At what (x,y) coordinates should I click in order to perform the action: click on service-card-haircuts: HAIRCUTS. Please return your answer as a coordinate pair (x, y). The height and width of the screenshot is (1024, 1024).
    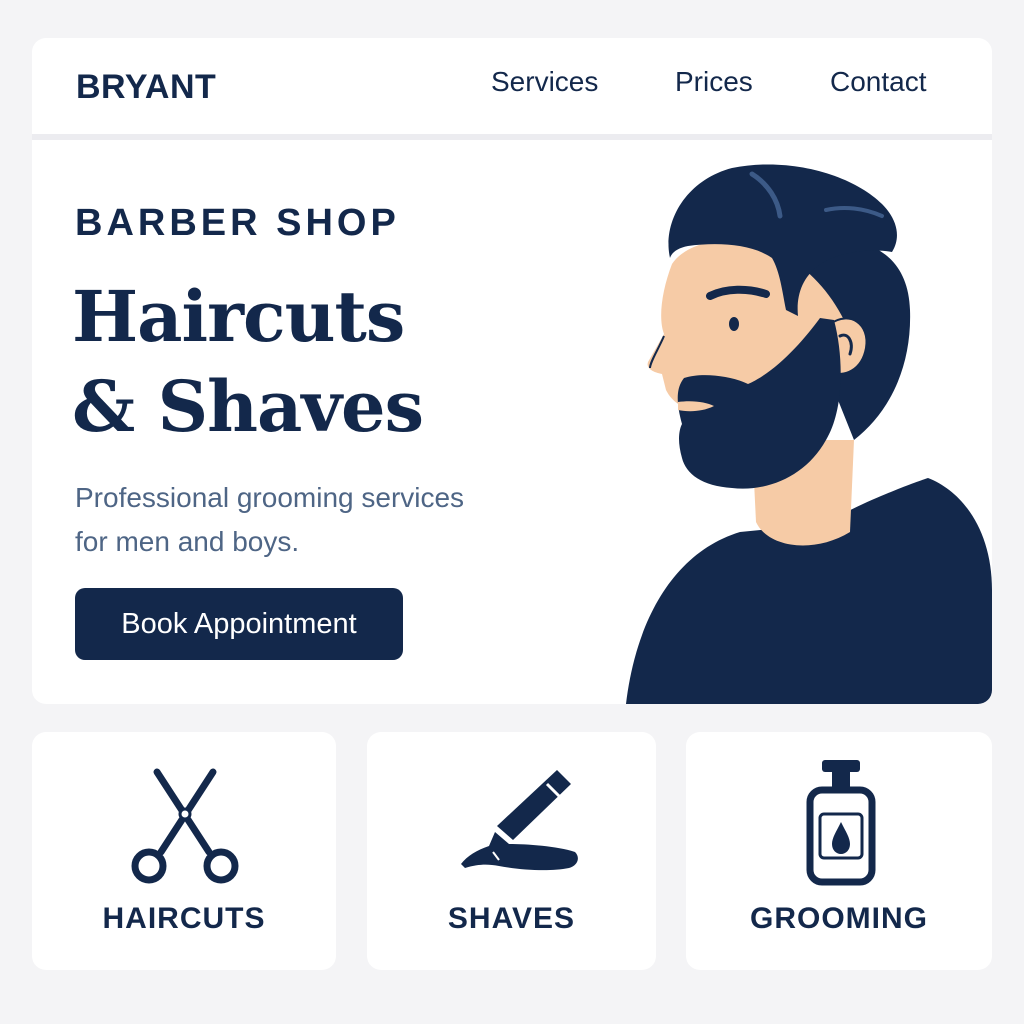
    Looking at the image, I should click on (184, 851).